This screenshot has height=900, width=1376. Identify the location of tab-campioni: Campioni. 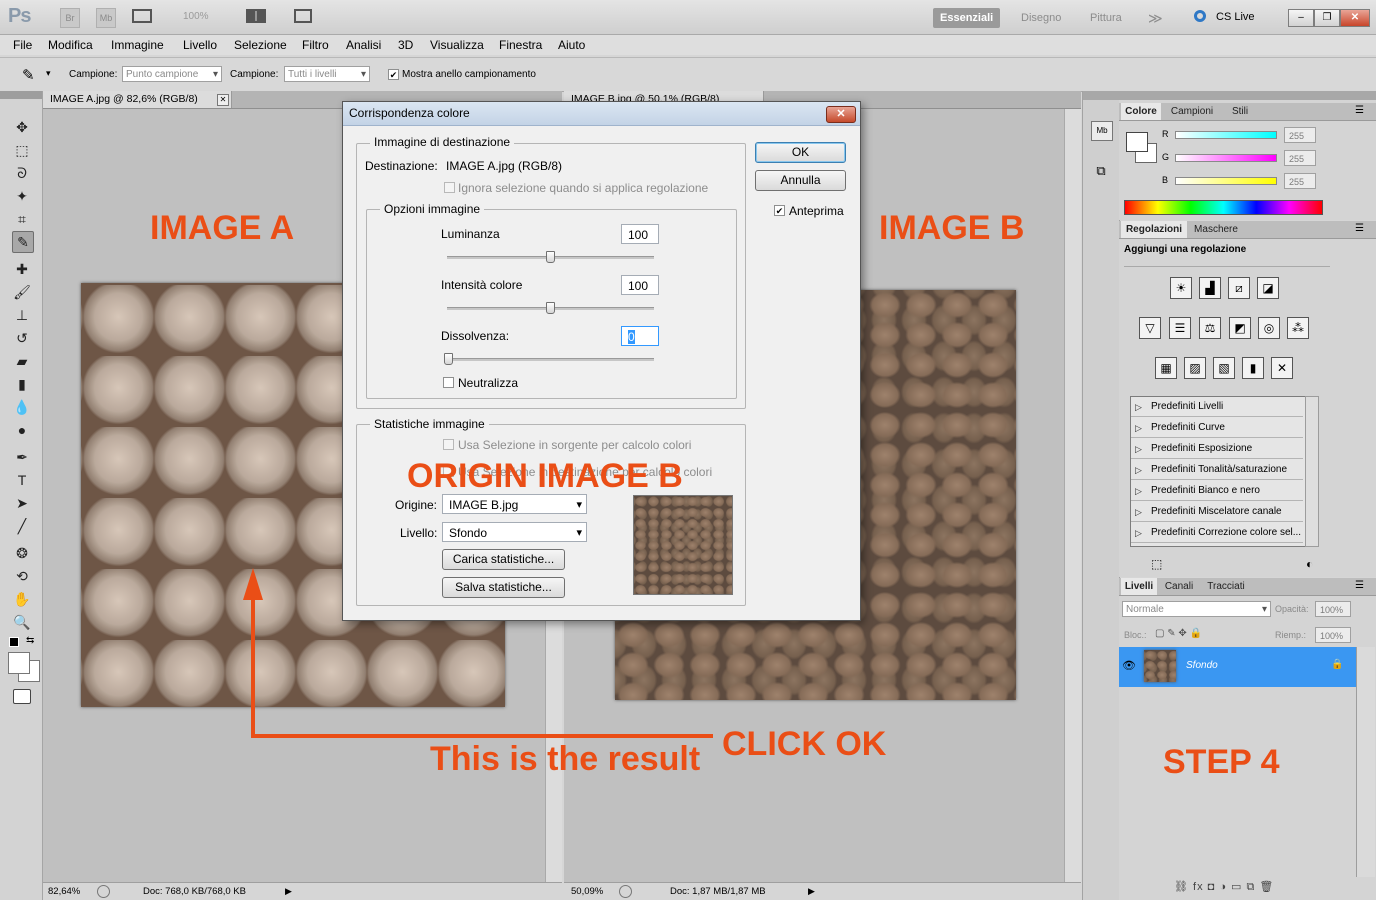
(1192, 111).